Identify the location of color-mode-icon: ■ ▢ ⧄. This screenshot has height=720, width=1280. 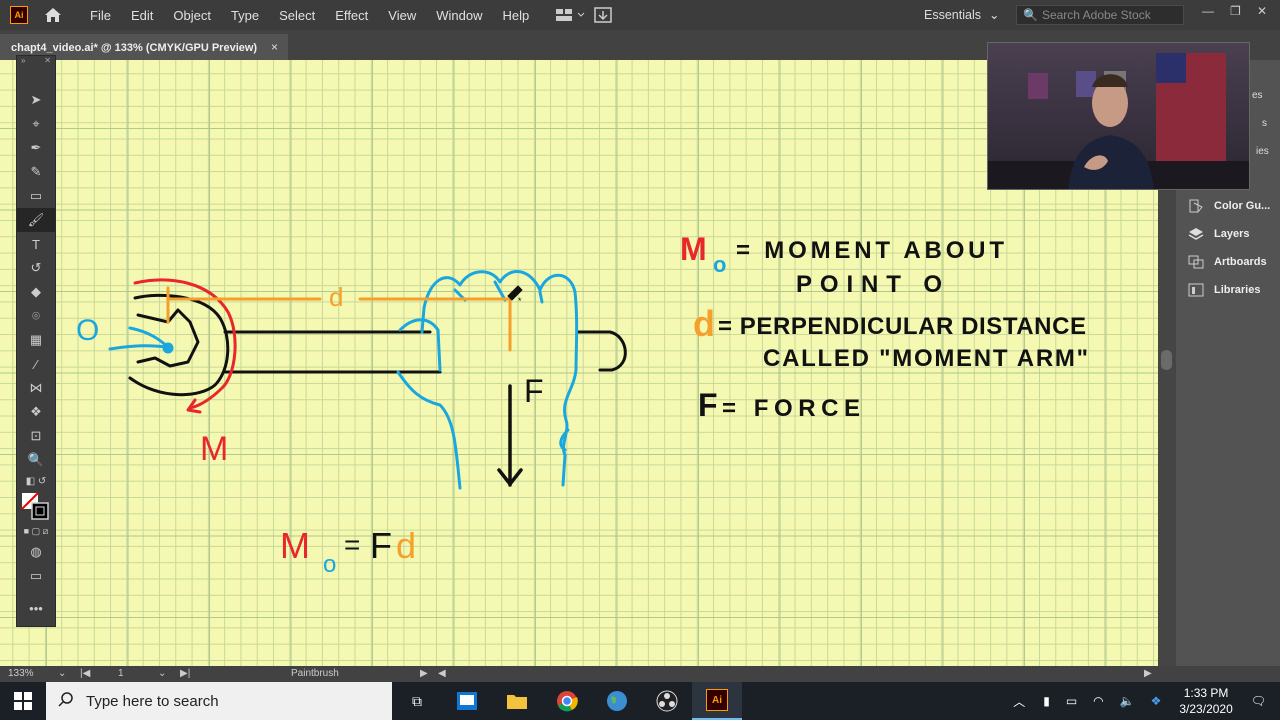
(36, 531).